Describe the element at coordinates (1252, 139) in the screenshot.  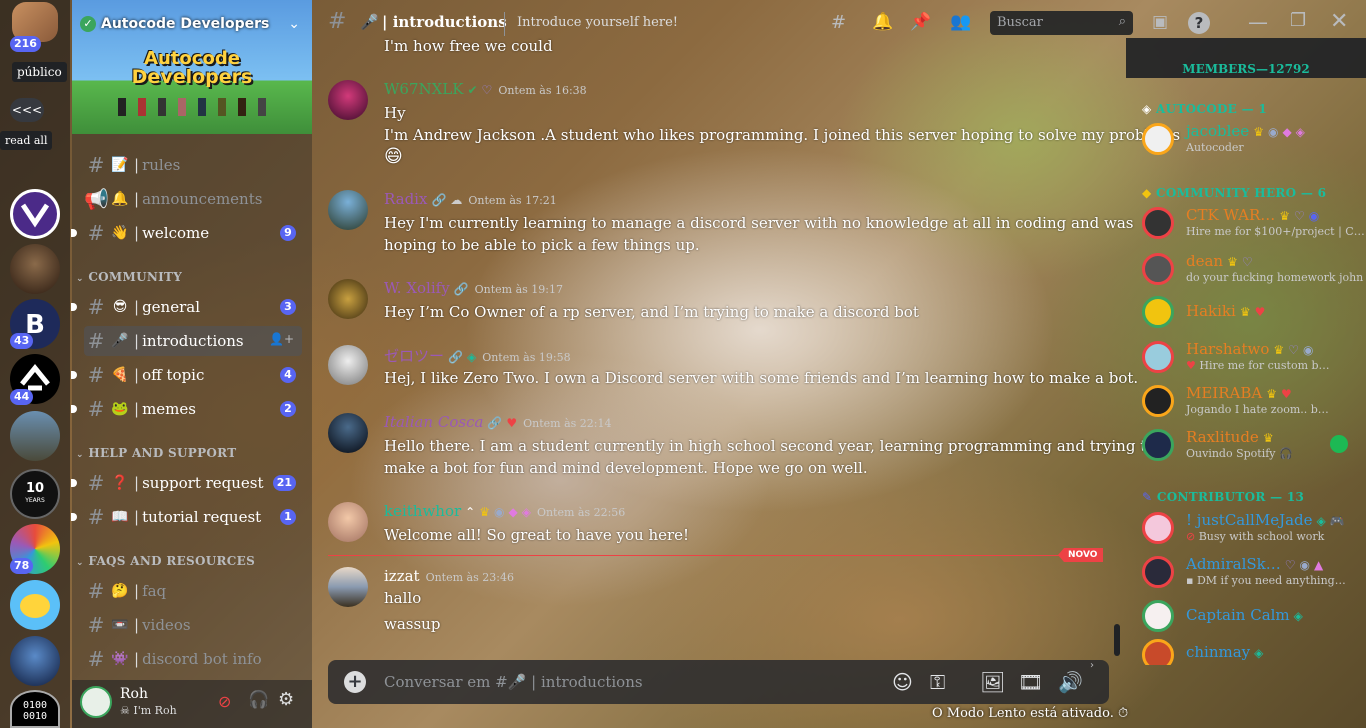
I see `member-item: jacoblee ♛ ◉ ◆ ◈ Autocoder` at that location.